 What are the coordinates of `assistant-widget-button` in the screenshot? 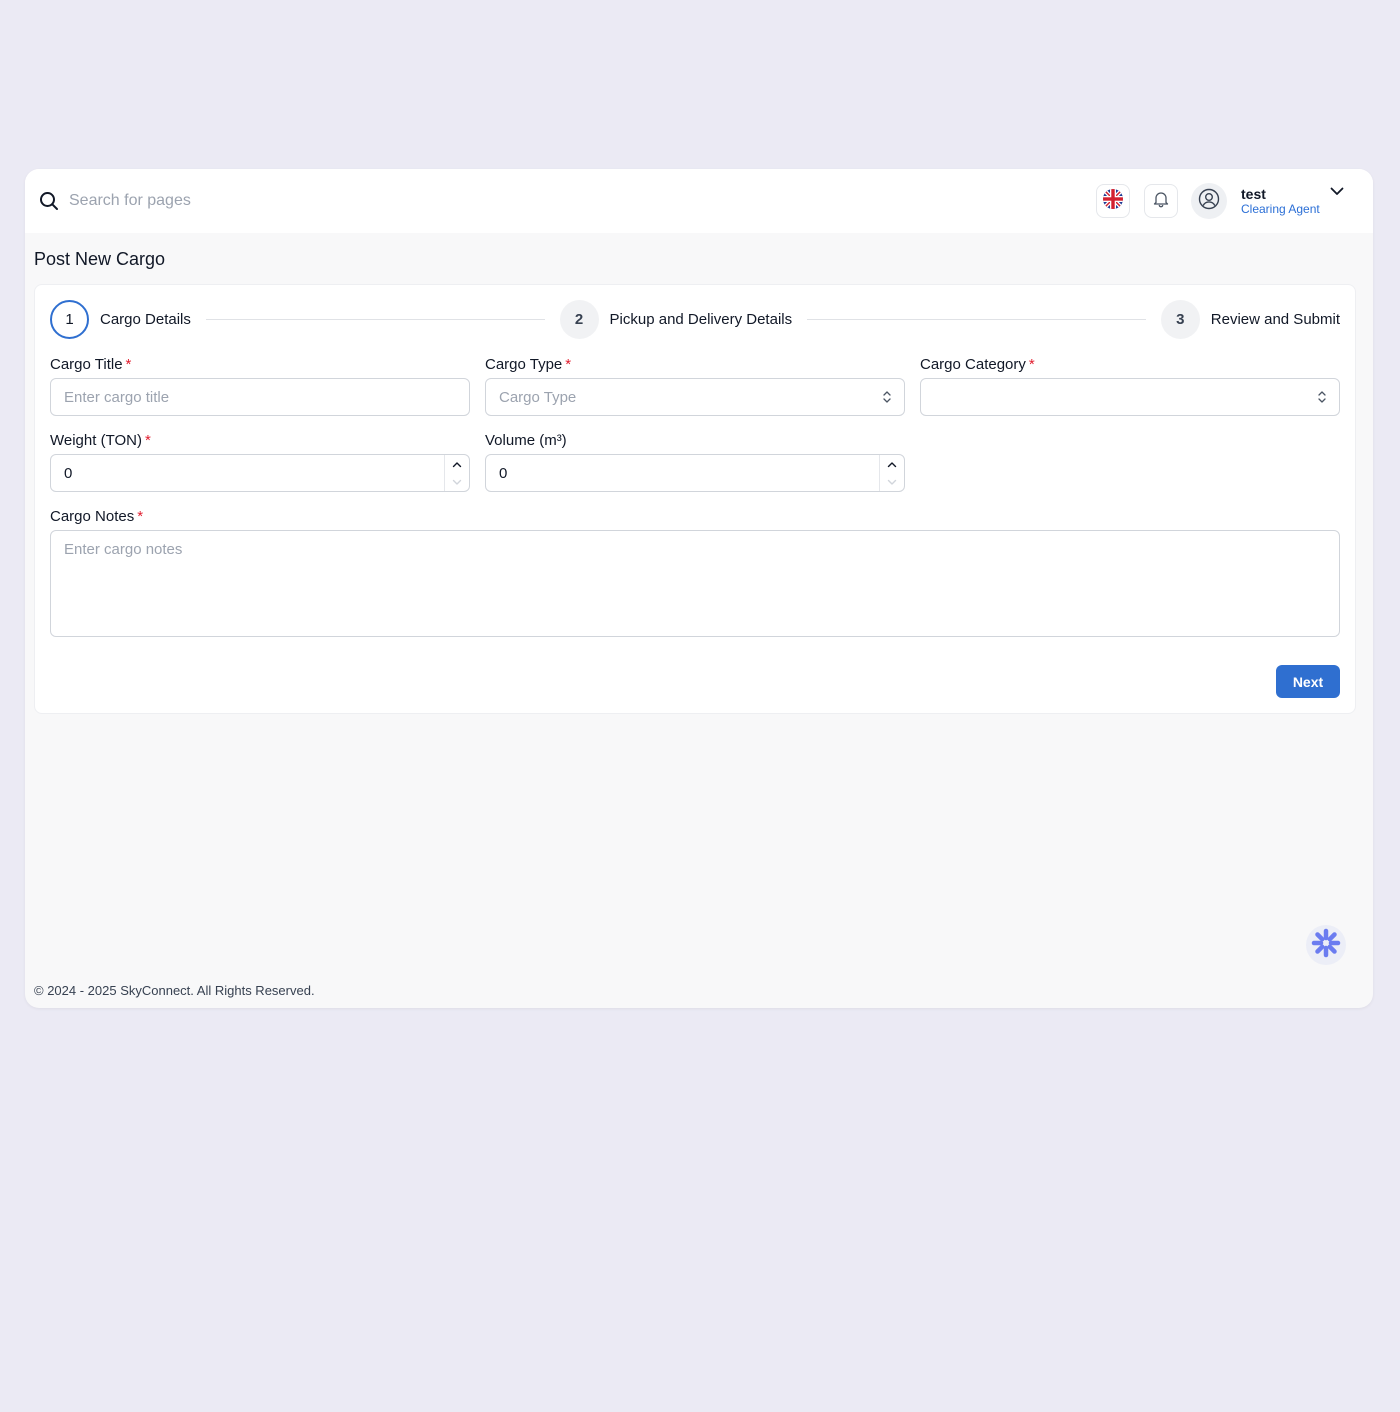 It's located at (1326, 945).